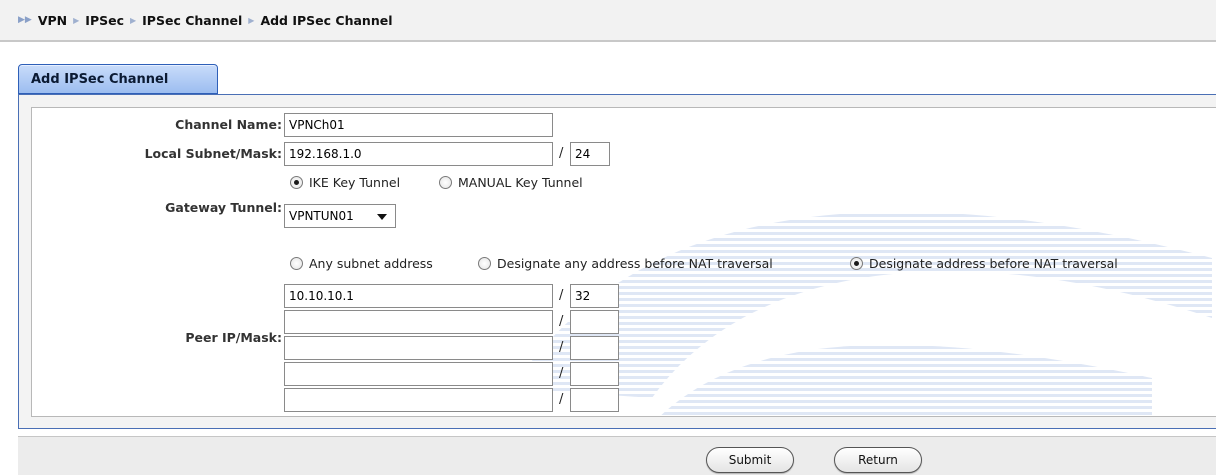 The height and width of the screenshot is (475, 1216). What do you see at coordinates (561, 373) in the screenshot?
I see `peer-slash-4: /` at bounding box center [561, 373].